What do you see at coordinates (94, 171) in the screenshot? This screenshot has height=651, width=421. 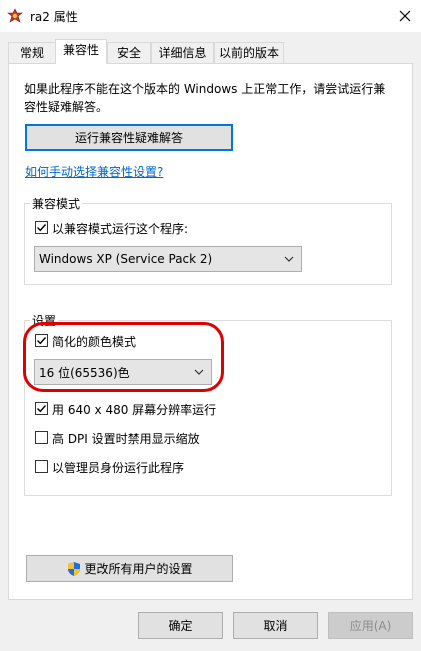 I see `manual-settings-link: 如何手动选择兼容性设置?` at bounding box center [94, 171].